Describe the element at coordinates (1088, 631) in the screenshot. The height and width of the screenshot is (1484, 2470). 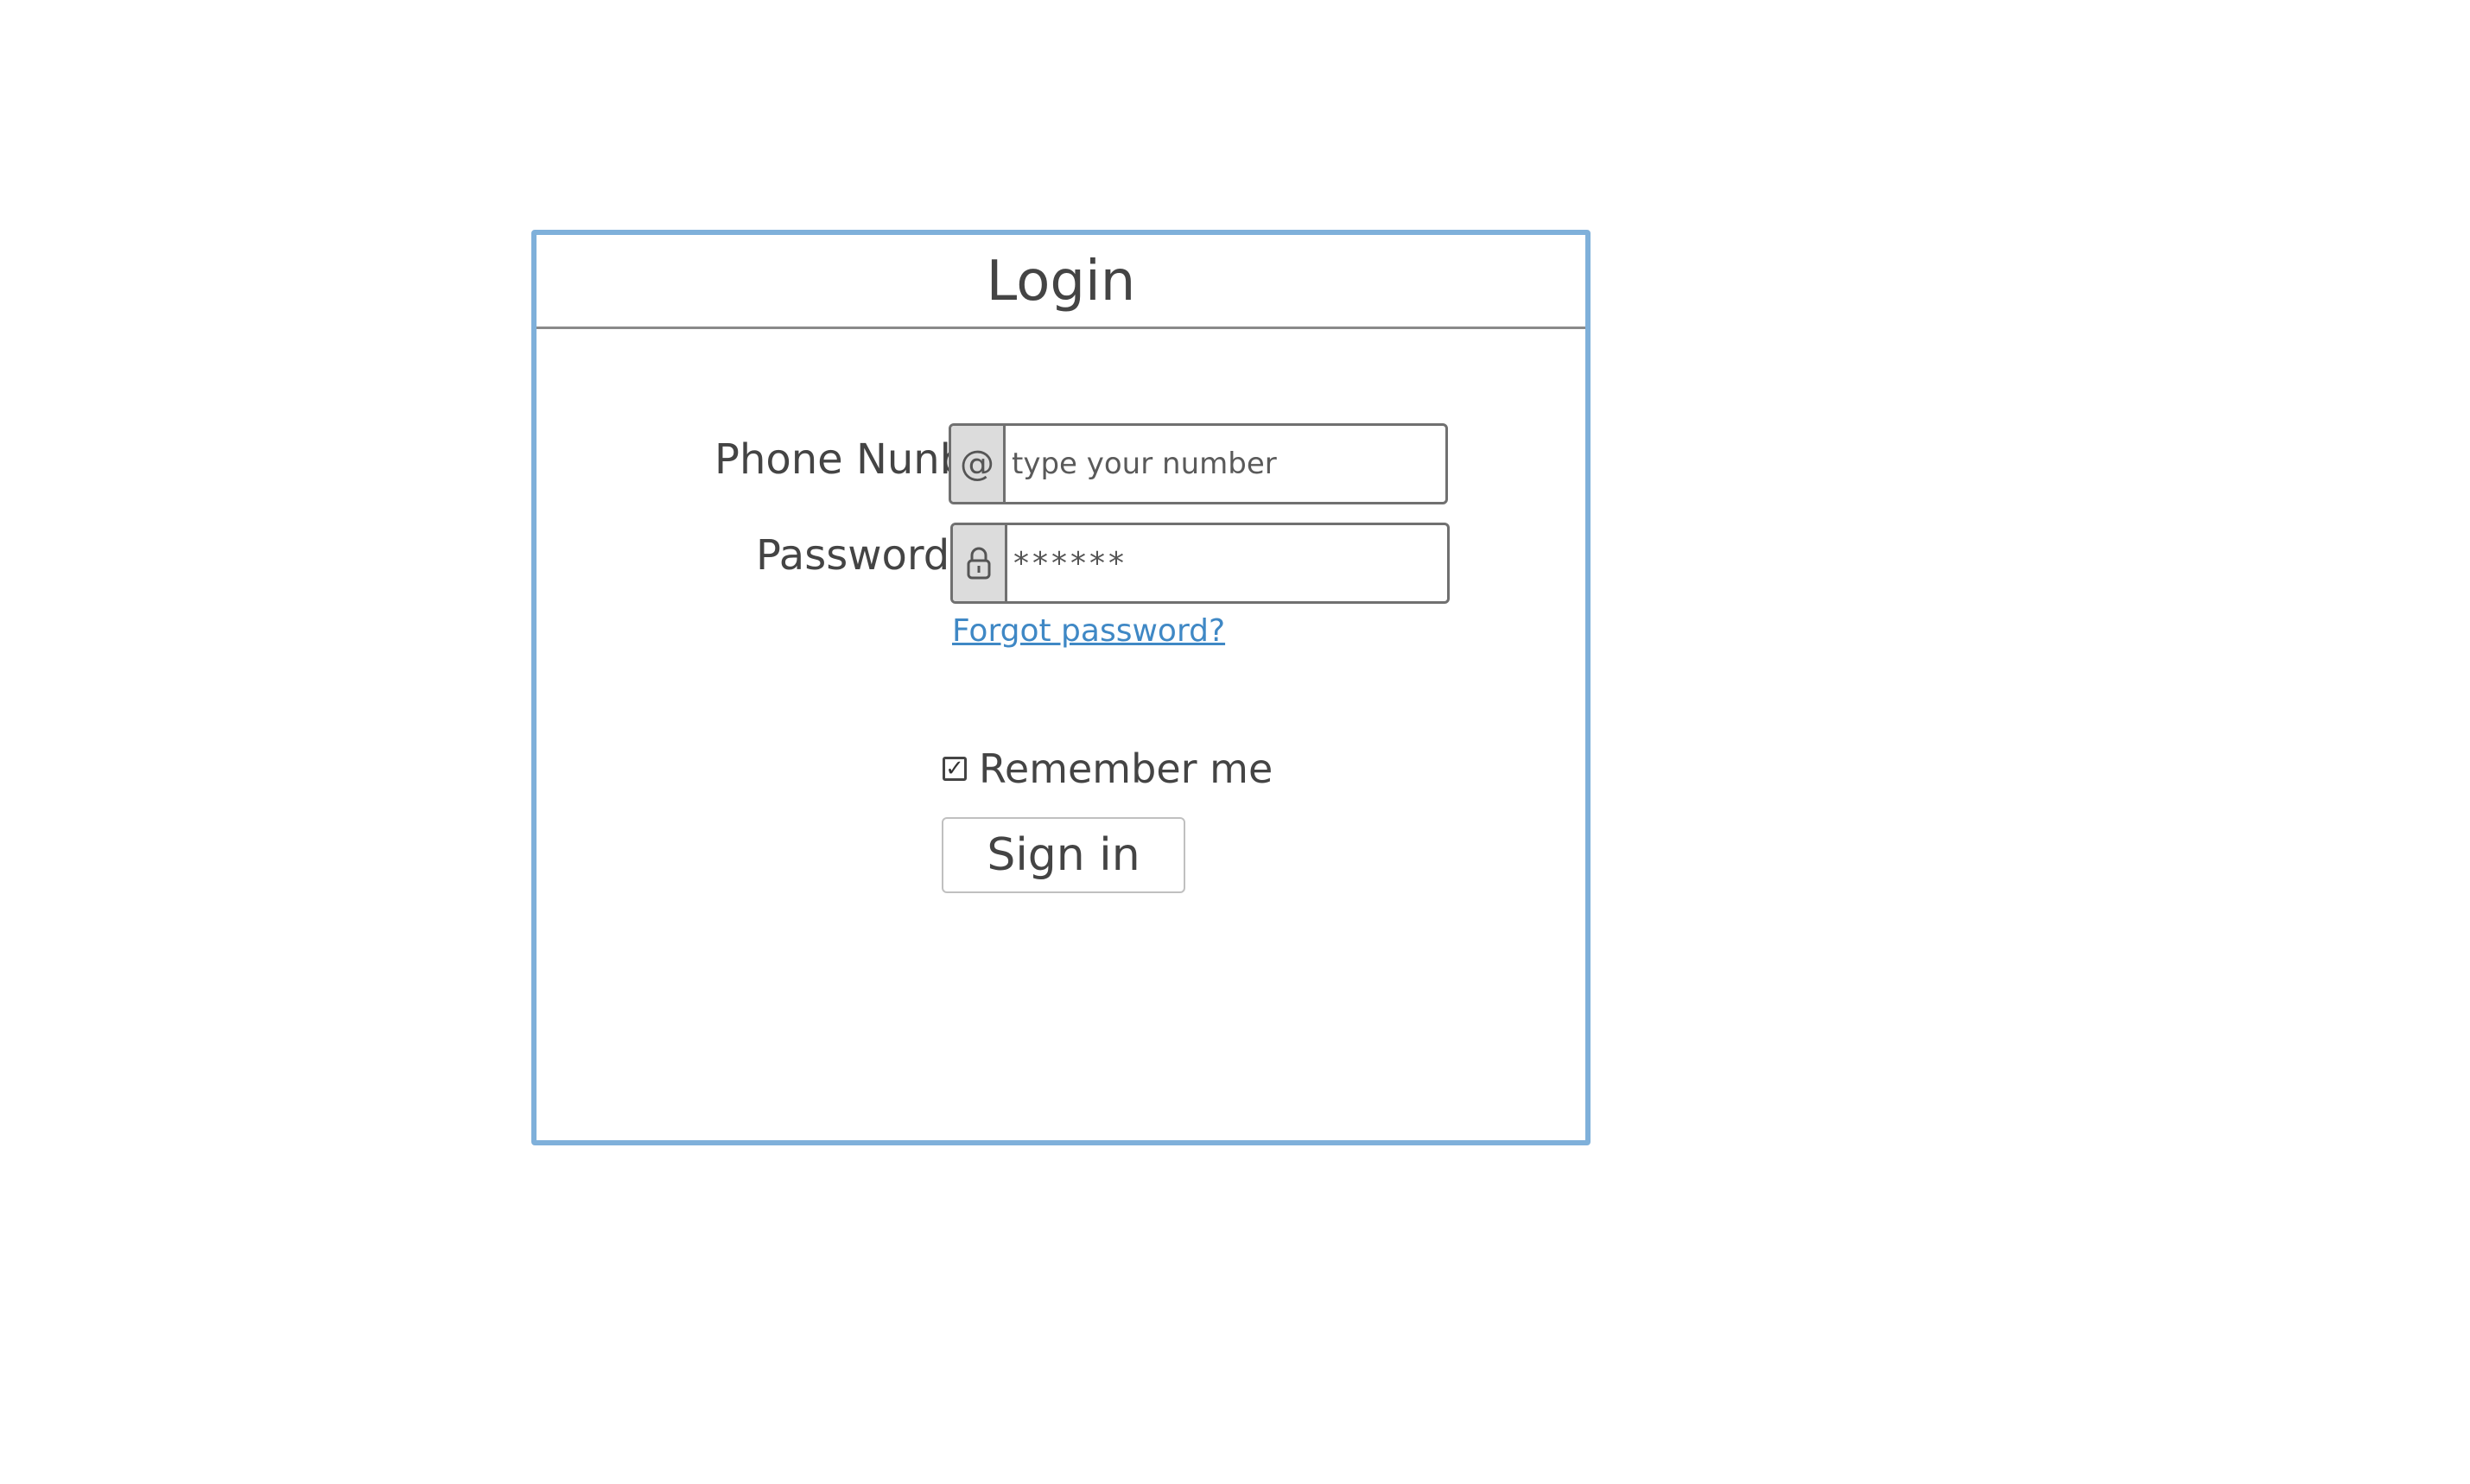
I see `forgot-password-link: Forgot password?` at that location.